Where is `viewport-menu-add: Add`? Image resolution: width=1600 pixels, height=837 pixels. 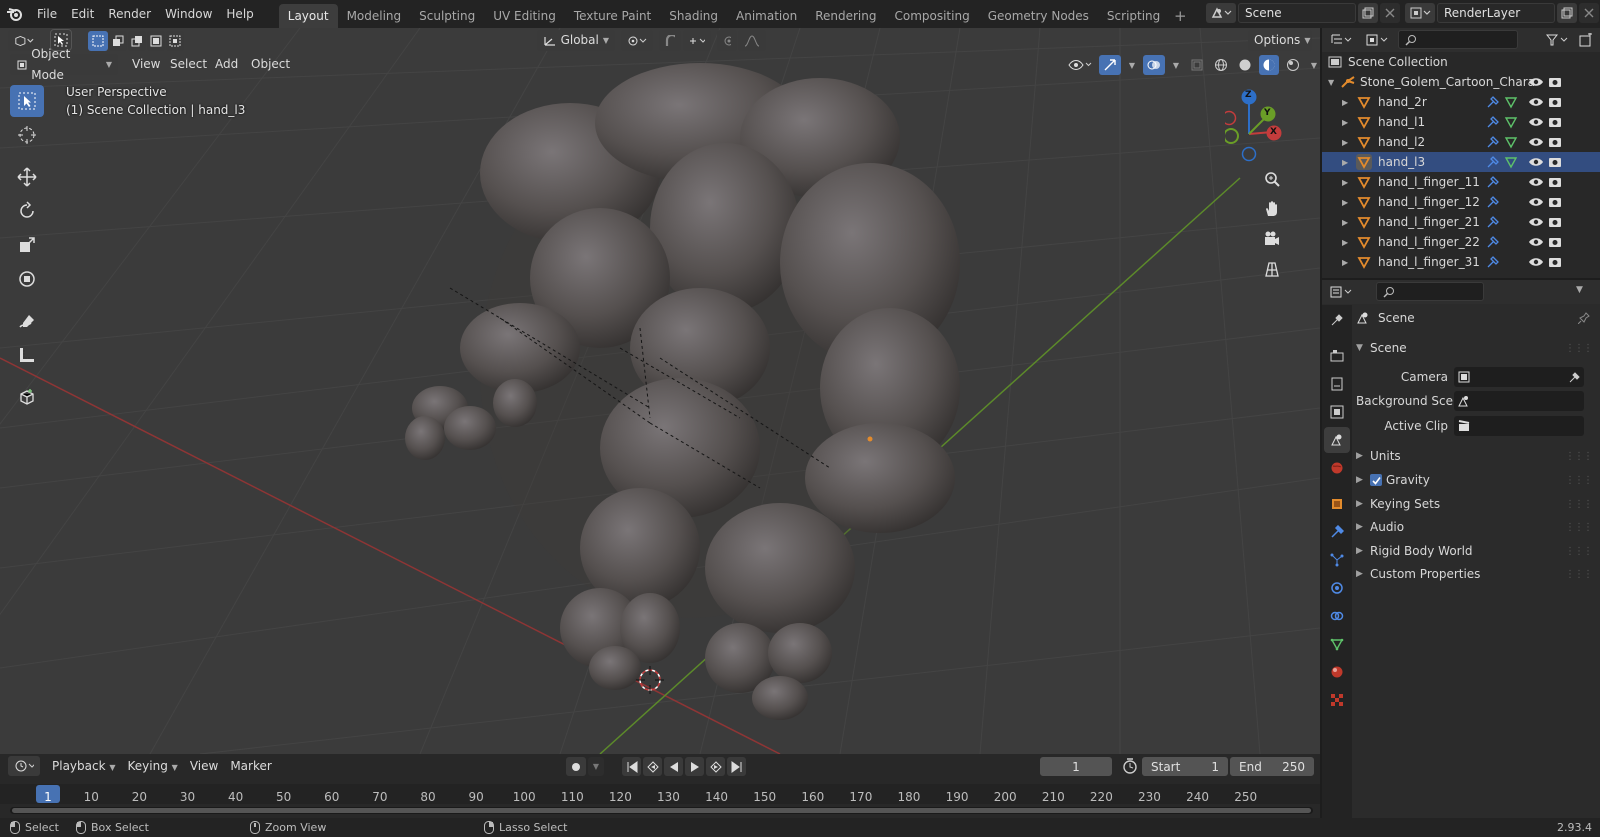
viewport-menu-add: Add is located at coordinates (226, 64).